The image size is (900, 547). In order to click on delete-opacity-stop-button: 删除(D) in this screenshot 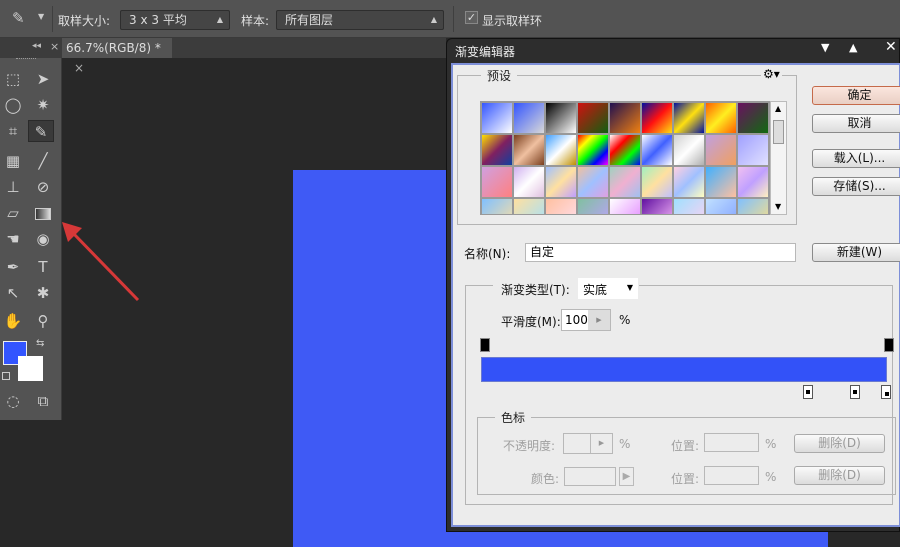, I will do `click(839, 443)`.